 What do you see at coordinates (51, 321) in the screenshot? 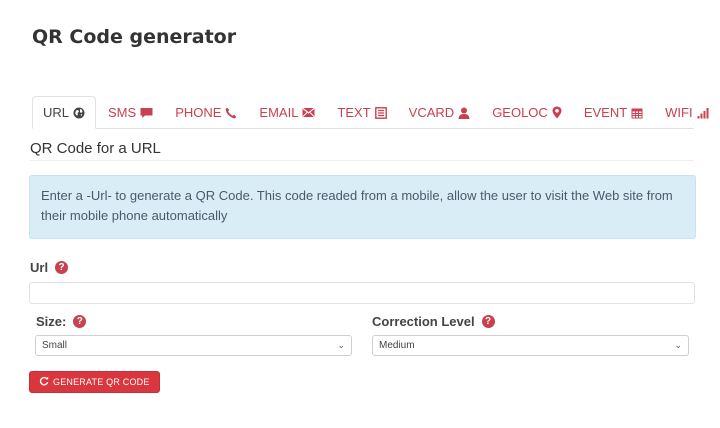
I see `size-label: Size:` at bounding box center [51, 321].